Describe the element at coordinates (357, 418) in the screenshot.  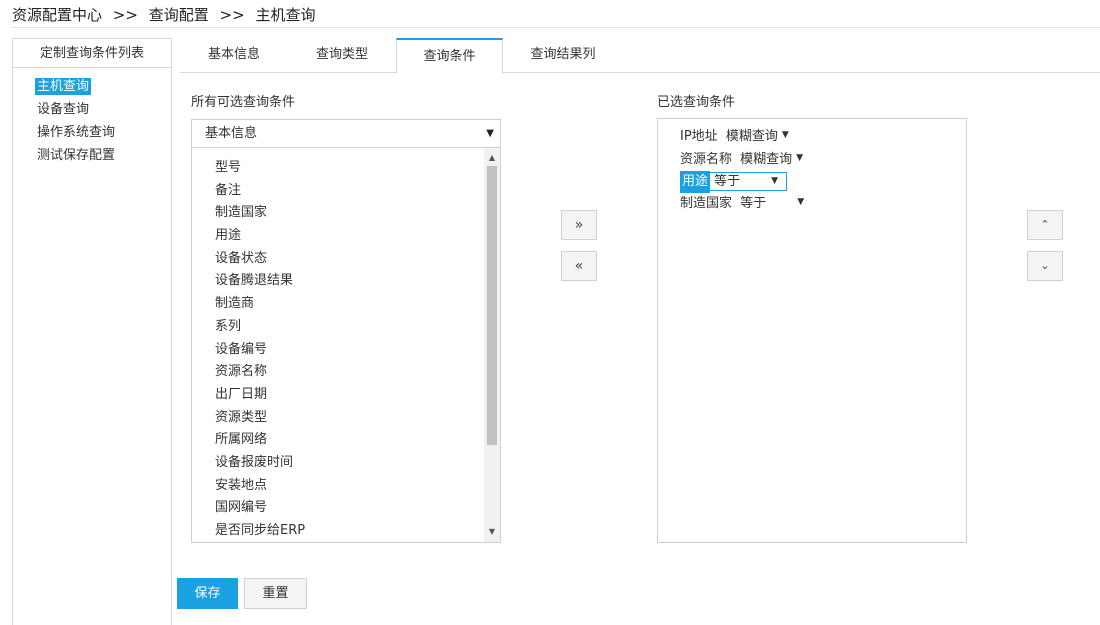
I see `available-condition-item: 资源类型` at that location.